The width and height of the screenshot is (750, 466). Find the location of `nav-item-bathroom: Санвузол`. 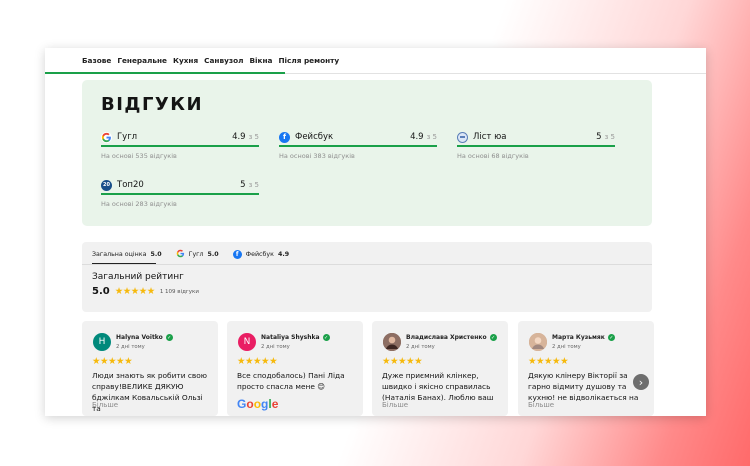

nav-item-bathroom: Санвузол is located at coordinates (223, 60).